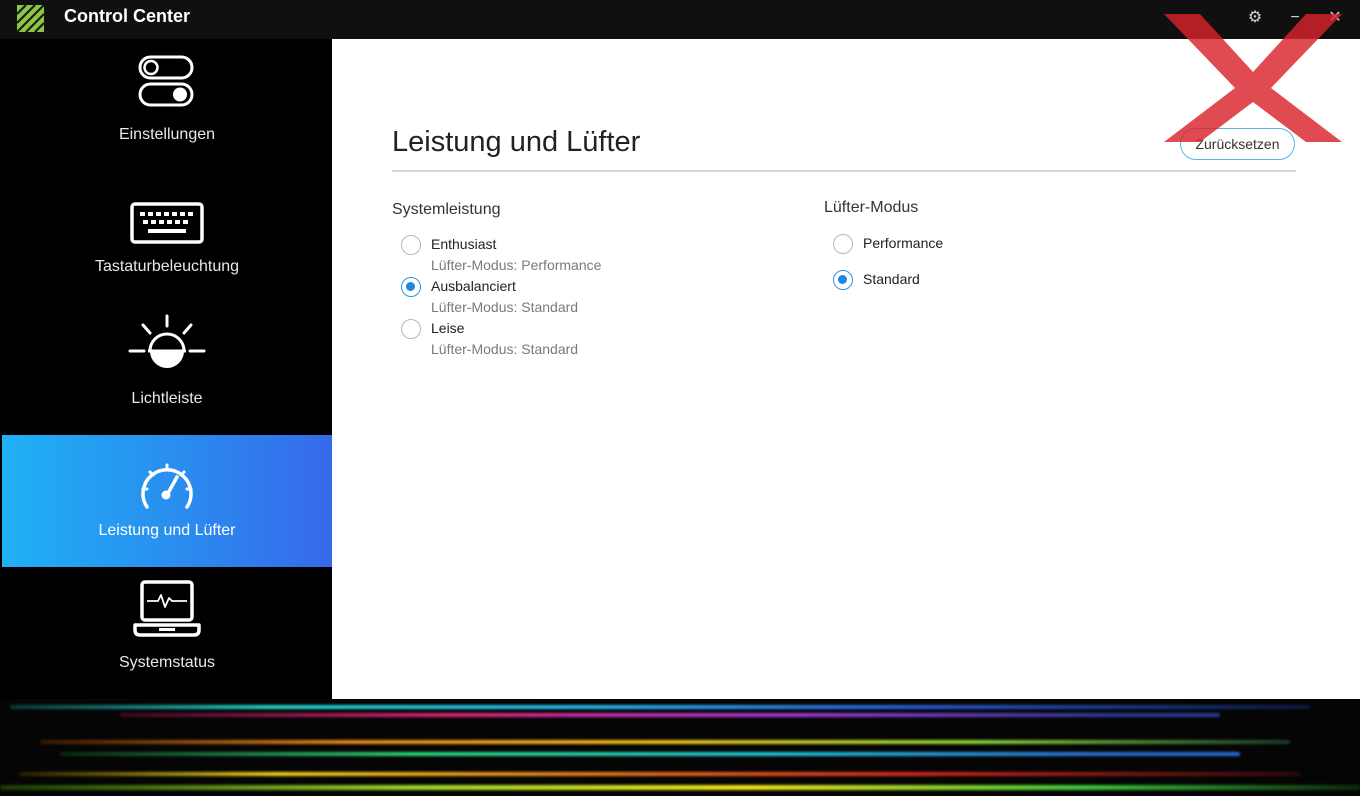 The width and height of the screenshot is (1360, 796). I want to click on sidebar-item-label: Leistung und Lüfter, so click(167, 530).